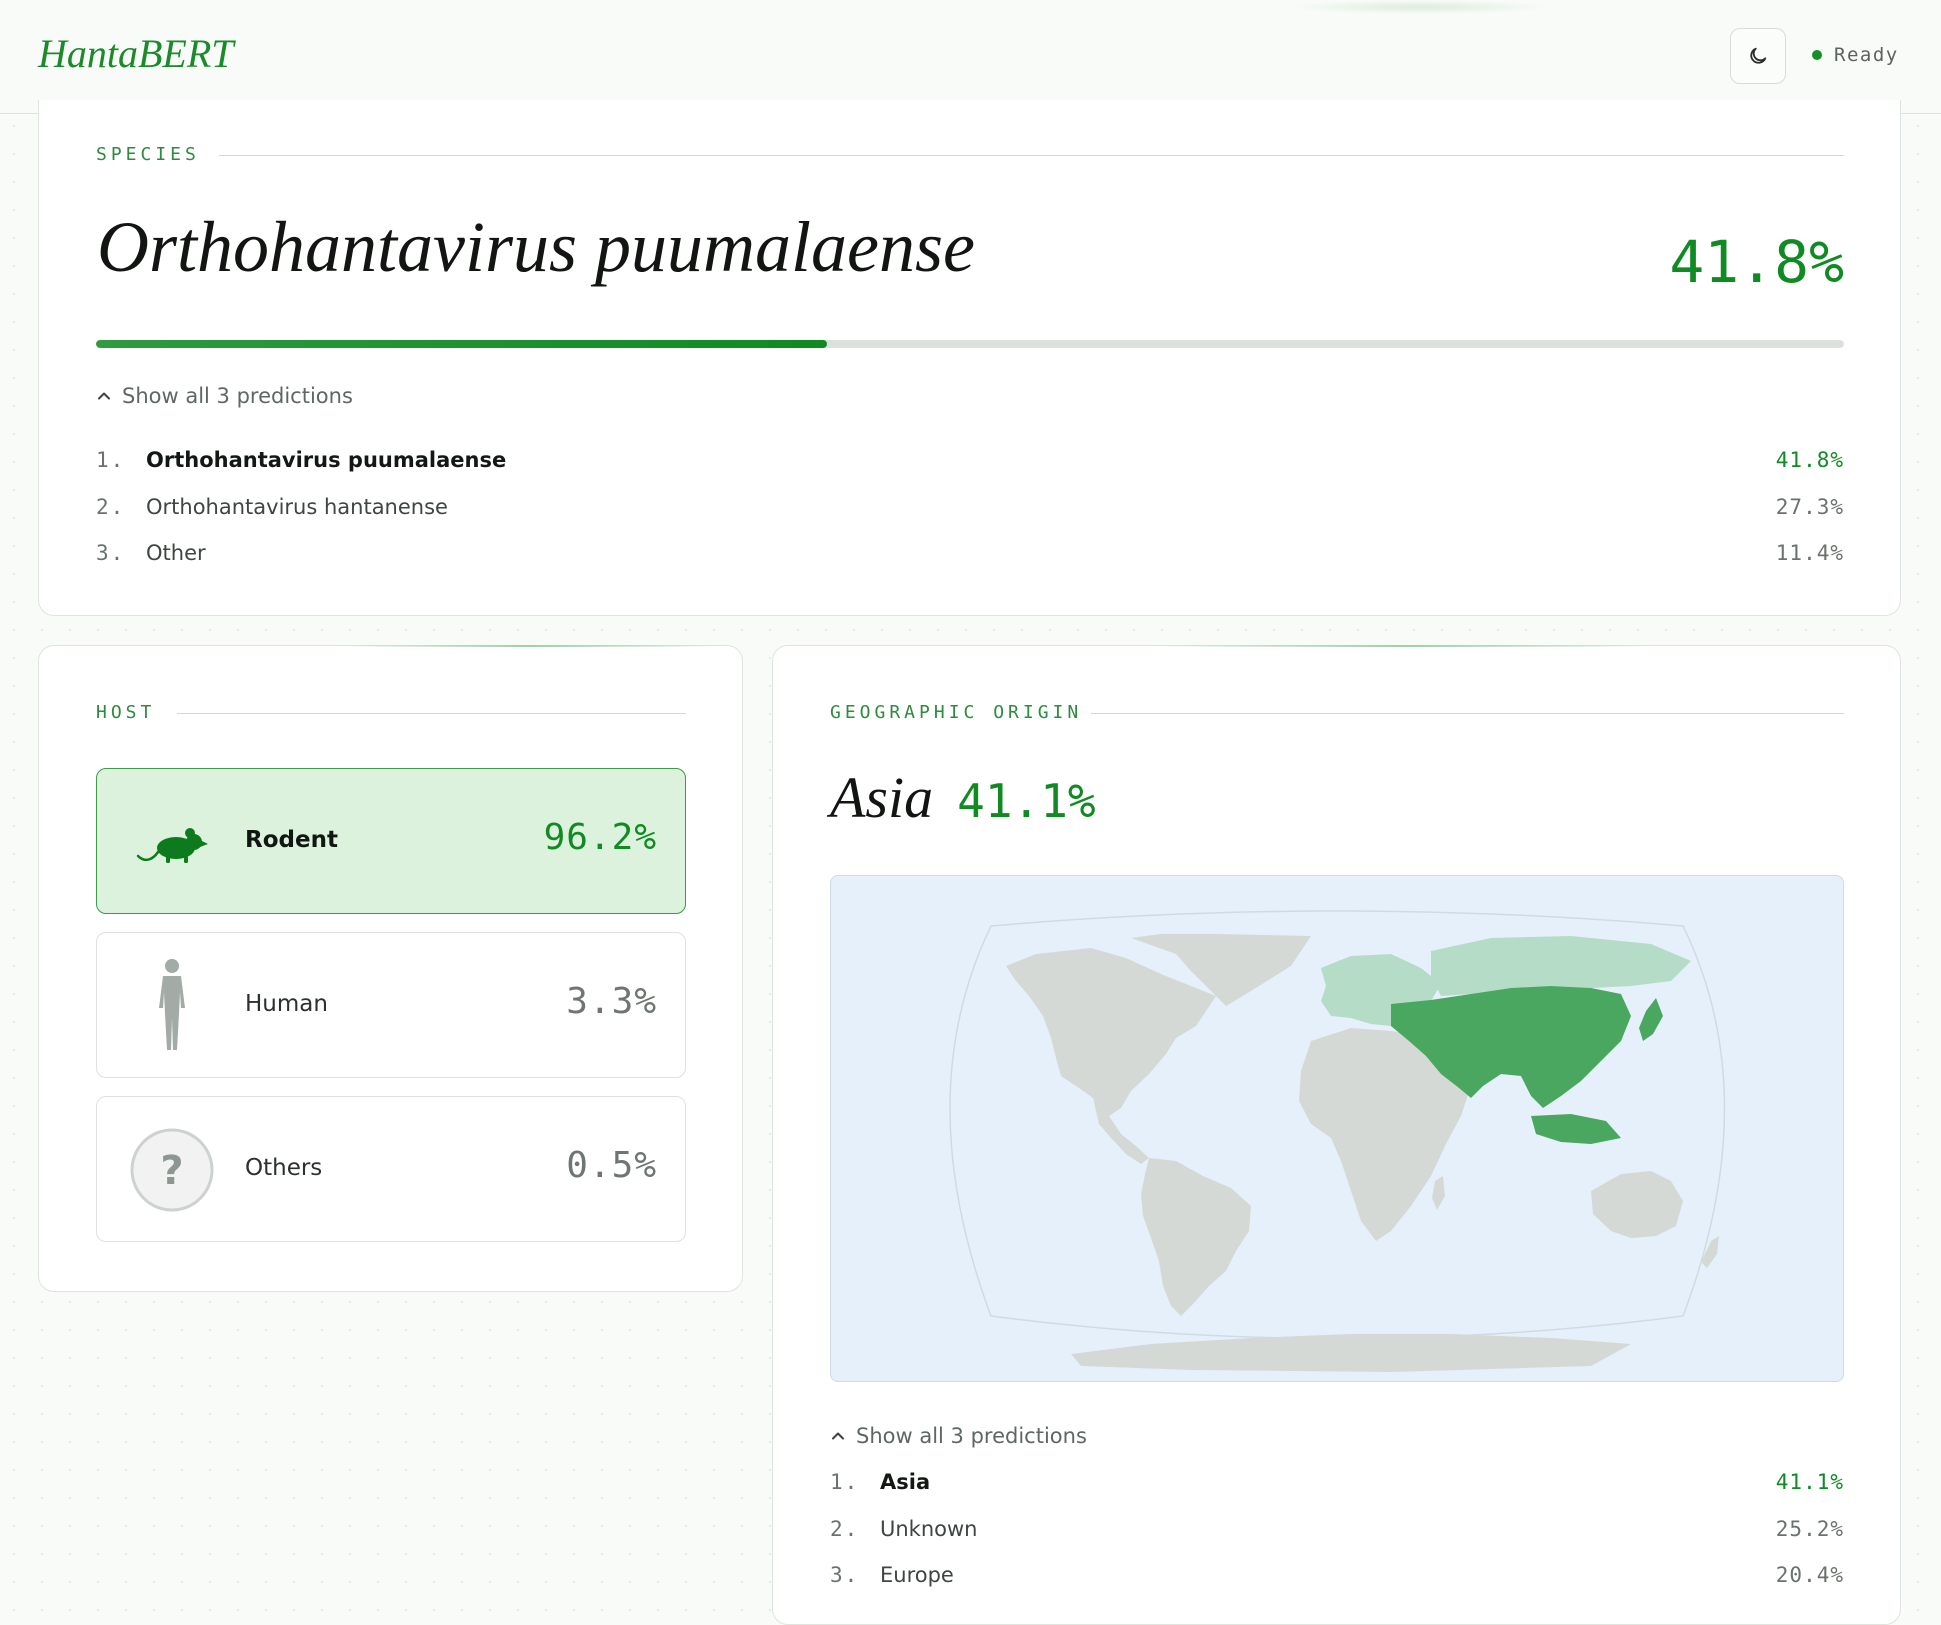 The image size is (1941, 1625). I want to click on prediction-pct: 11.4%, so click(1809, 553).